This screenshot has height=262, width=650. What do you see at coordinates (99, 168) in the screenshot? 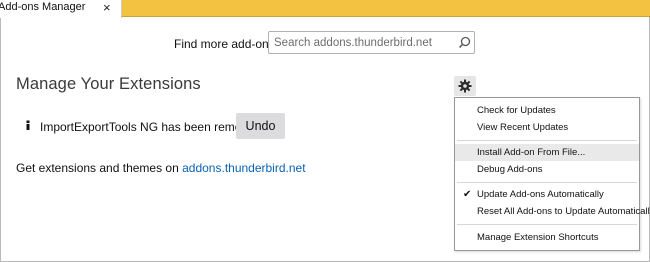
I see `get-extensions-prefix: Get extensions and themes on` at bounding box center [99, 168].